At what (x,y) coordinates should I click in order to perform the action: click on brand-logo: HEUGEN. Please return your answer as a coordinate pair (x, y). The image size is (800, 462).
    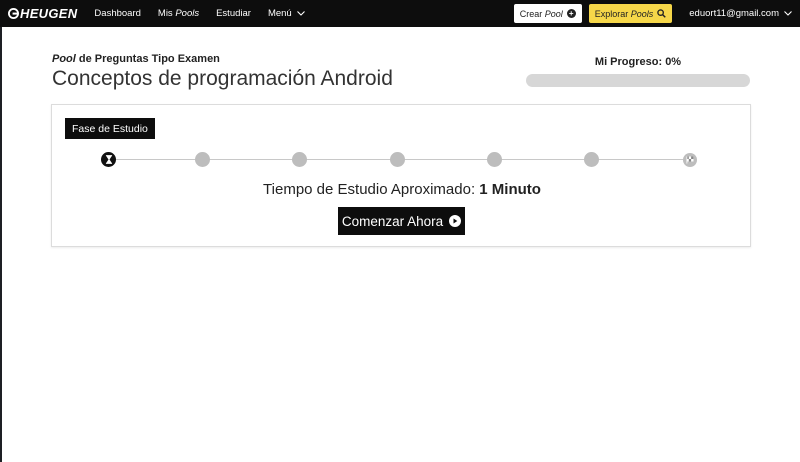
    Looking at the image, I should click on (42, 13).